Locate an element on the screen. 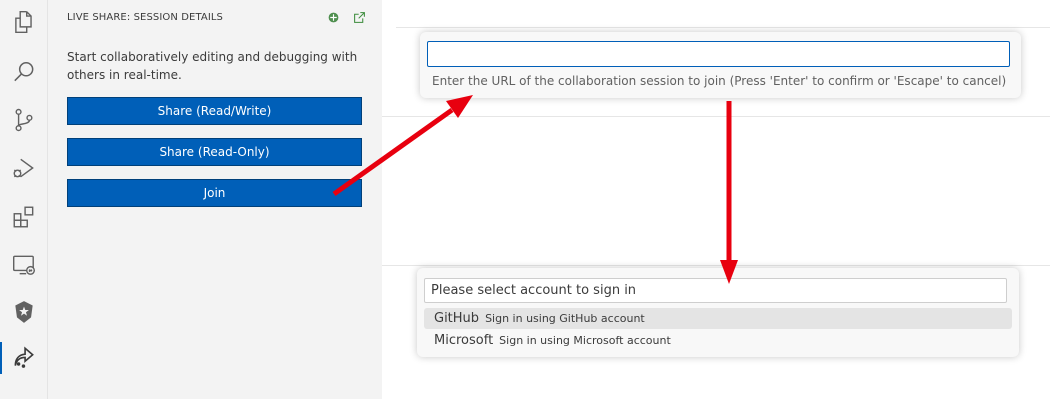 This screenshot has height=399, width=1050. account-search-input is located at coordinates (715, 290).